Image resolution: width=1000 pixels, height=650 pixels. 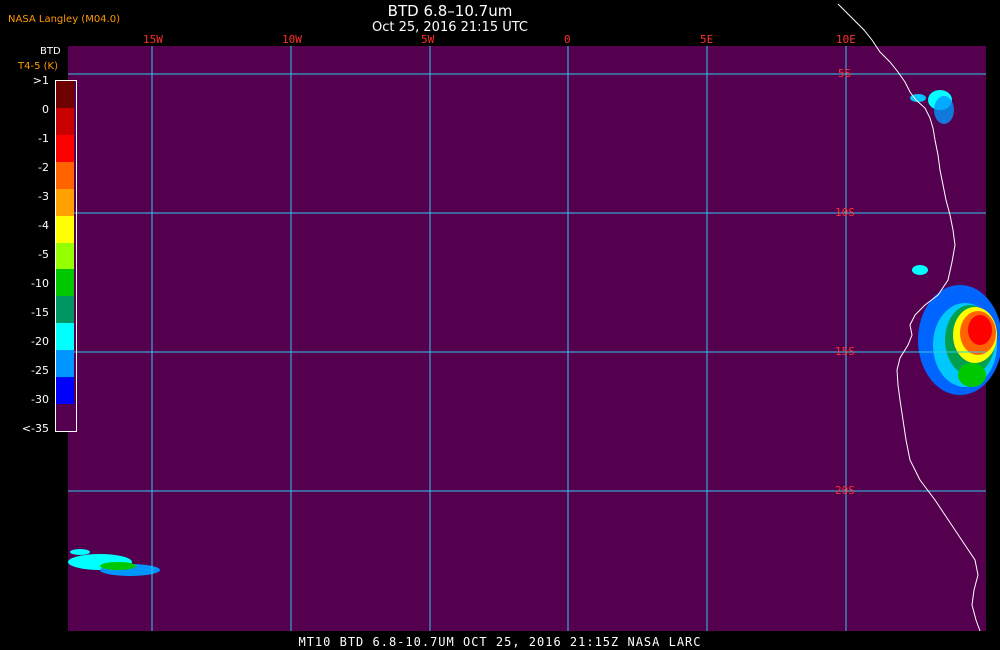 I want to click on lon-label: 5W, so click(x=428, y=39).